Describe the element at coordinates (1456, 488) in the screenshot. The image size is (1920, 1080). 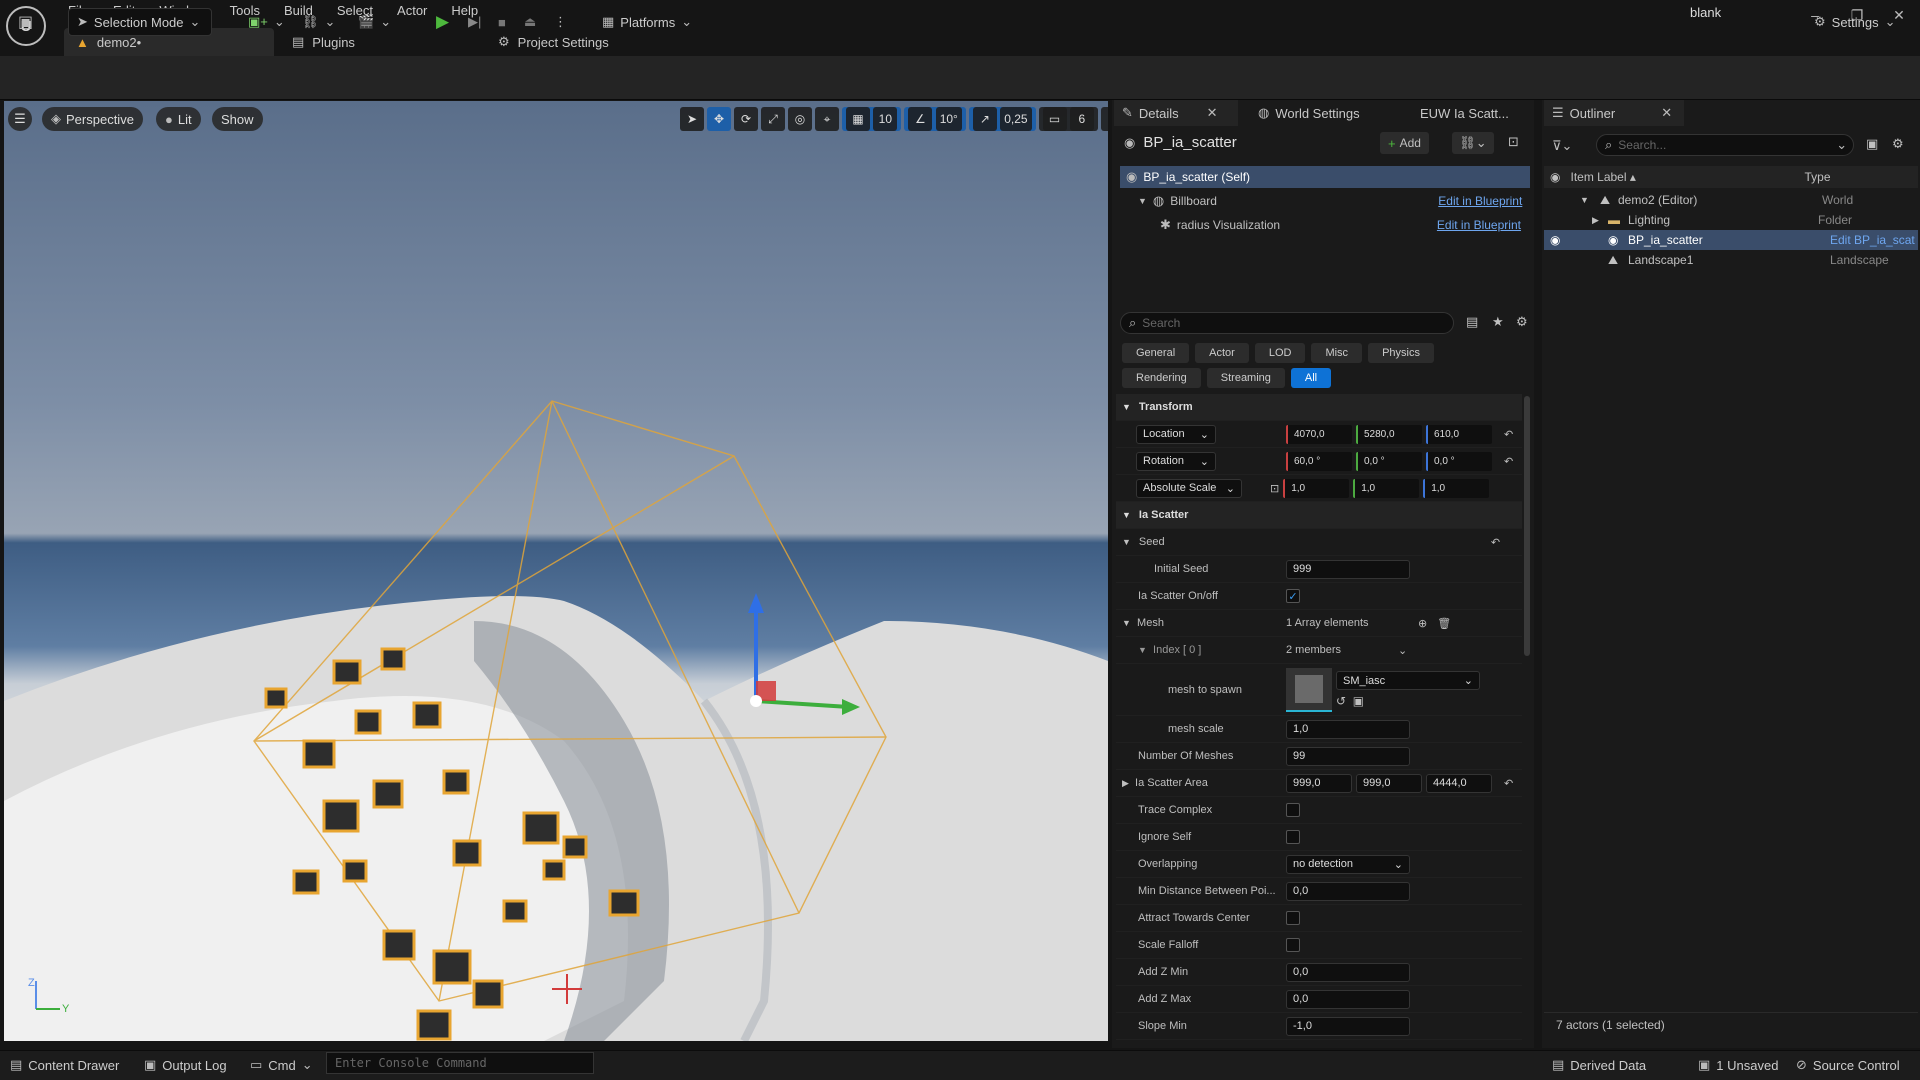
I see `scale-z: 1,0` at that location.